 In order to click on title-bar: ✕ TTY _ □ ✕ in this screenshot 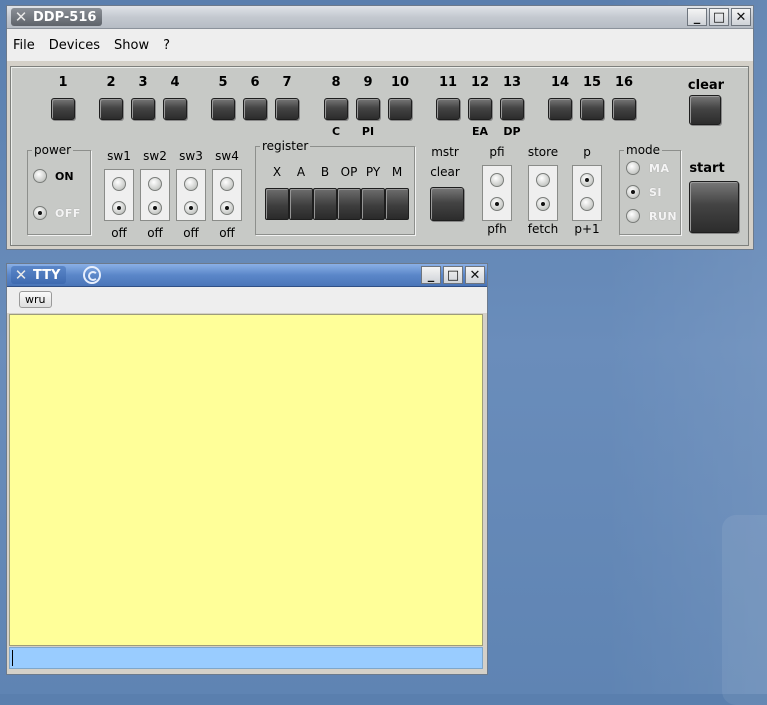, I will do `click(247, 275)`.